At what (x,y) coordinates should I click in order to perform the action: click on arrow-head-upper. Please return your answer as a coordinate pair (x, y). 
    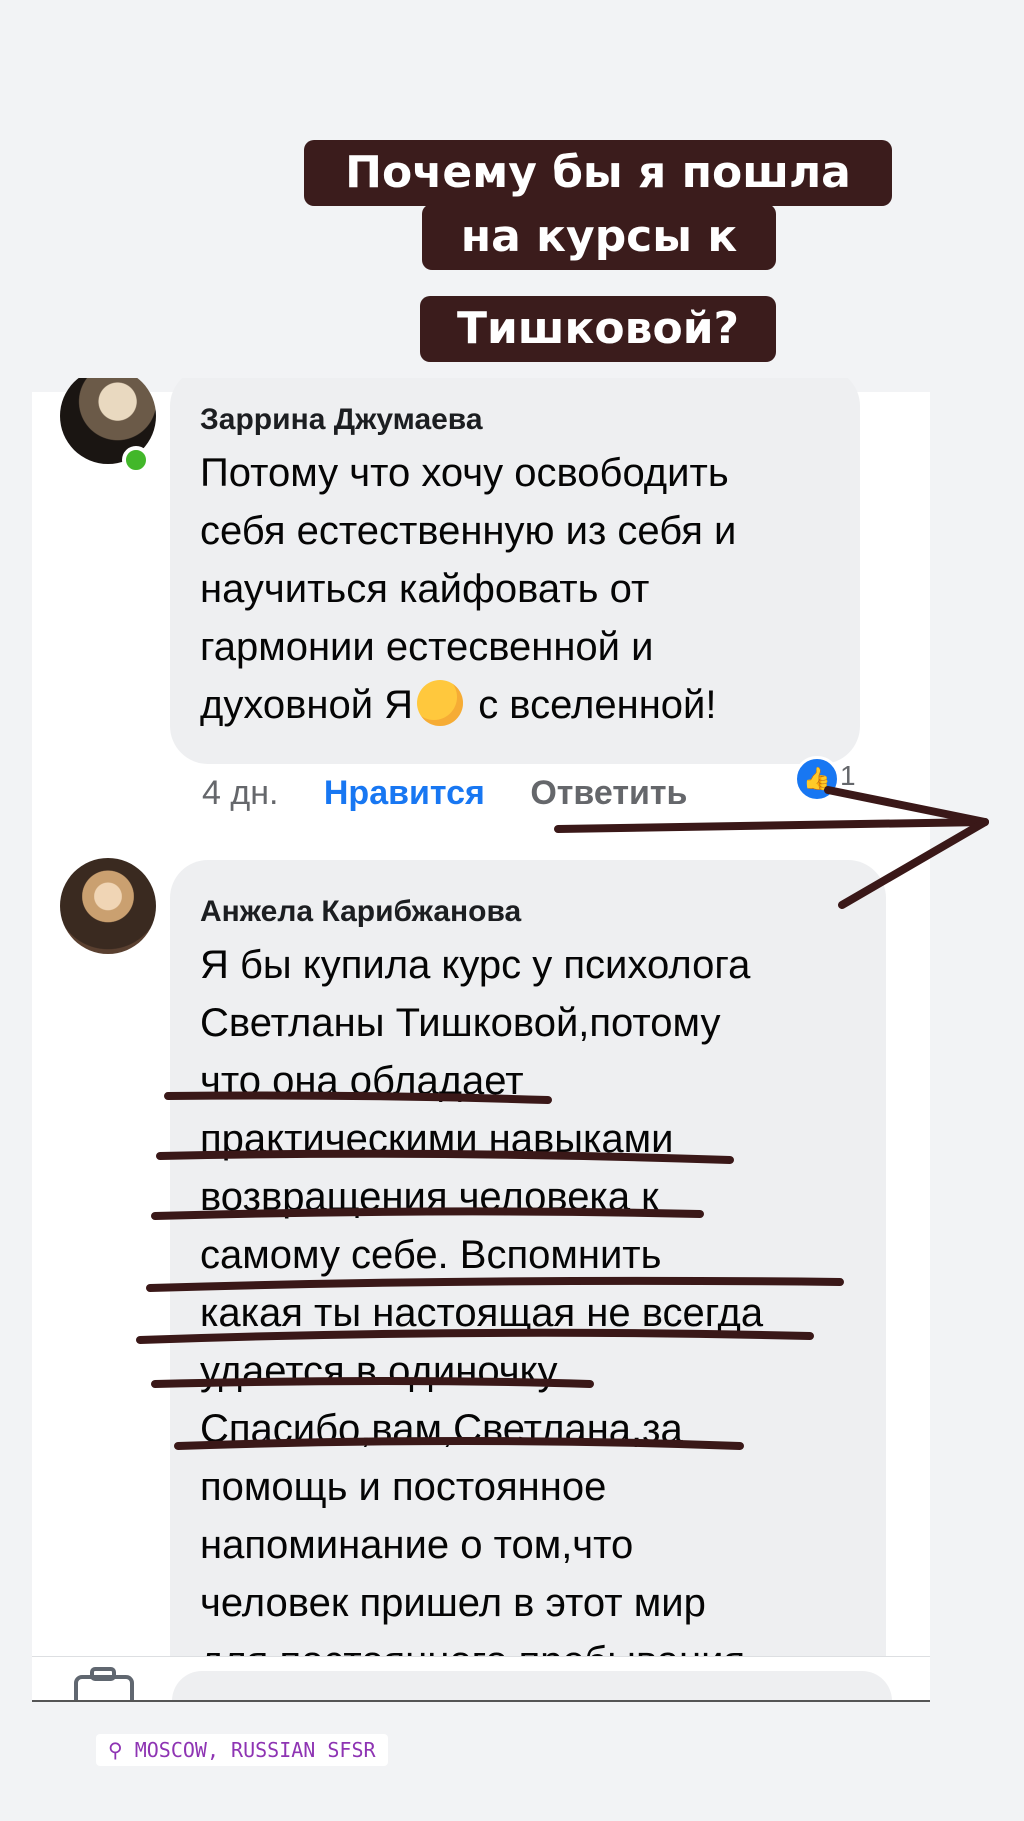
    Looking at the image, I should click on (906, 806).